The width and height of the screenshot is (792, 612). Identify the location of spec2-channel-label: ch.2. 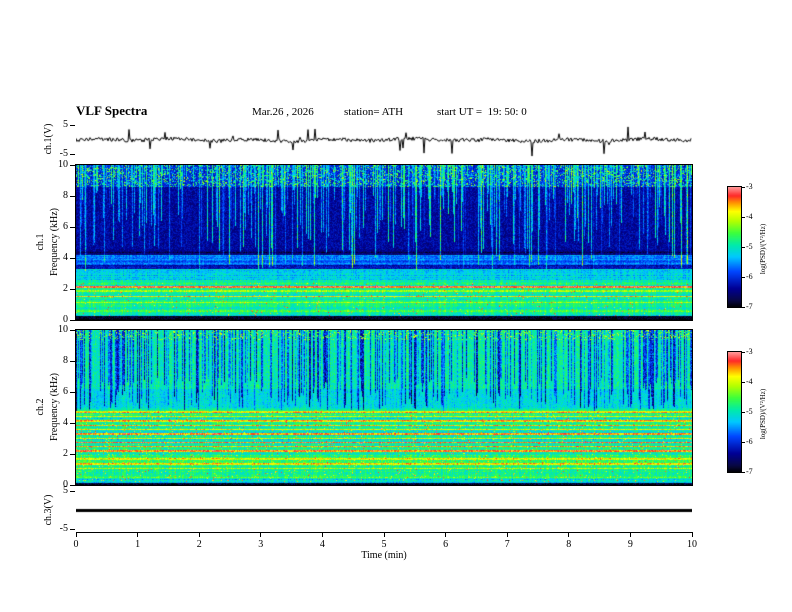
(40, 407).